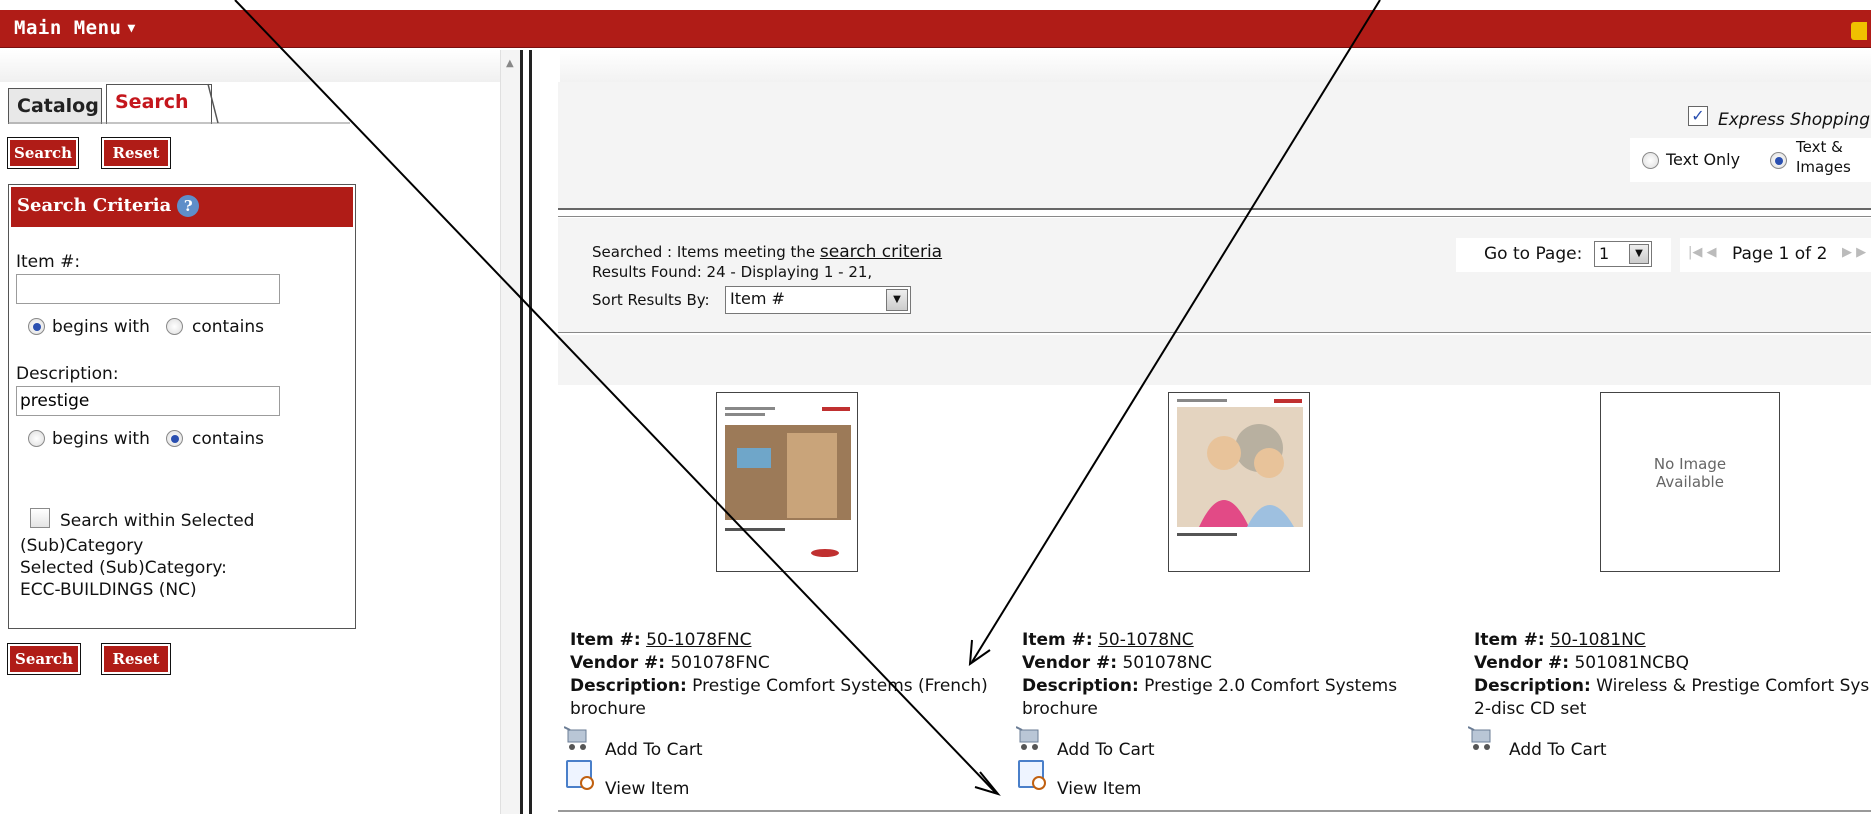 The height and width of the screenshot is (814, 1871). I want to click on description-input, so click(148, 401).